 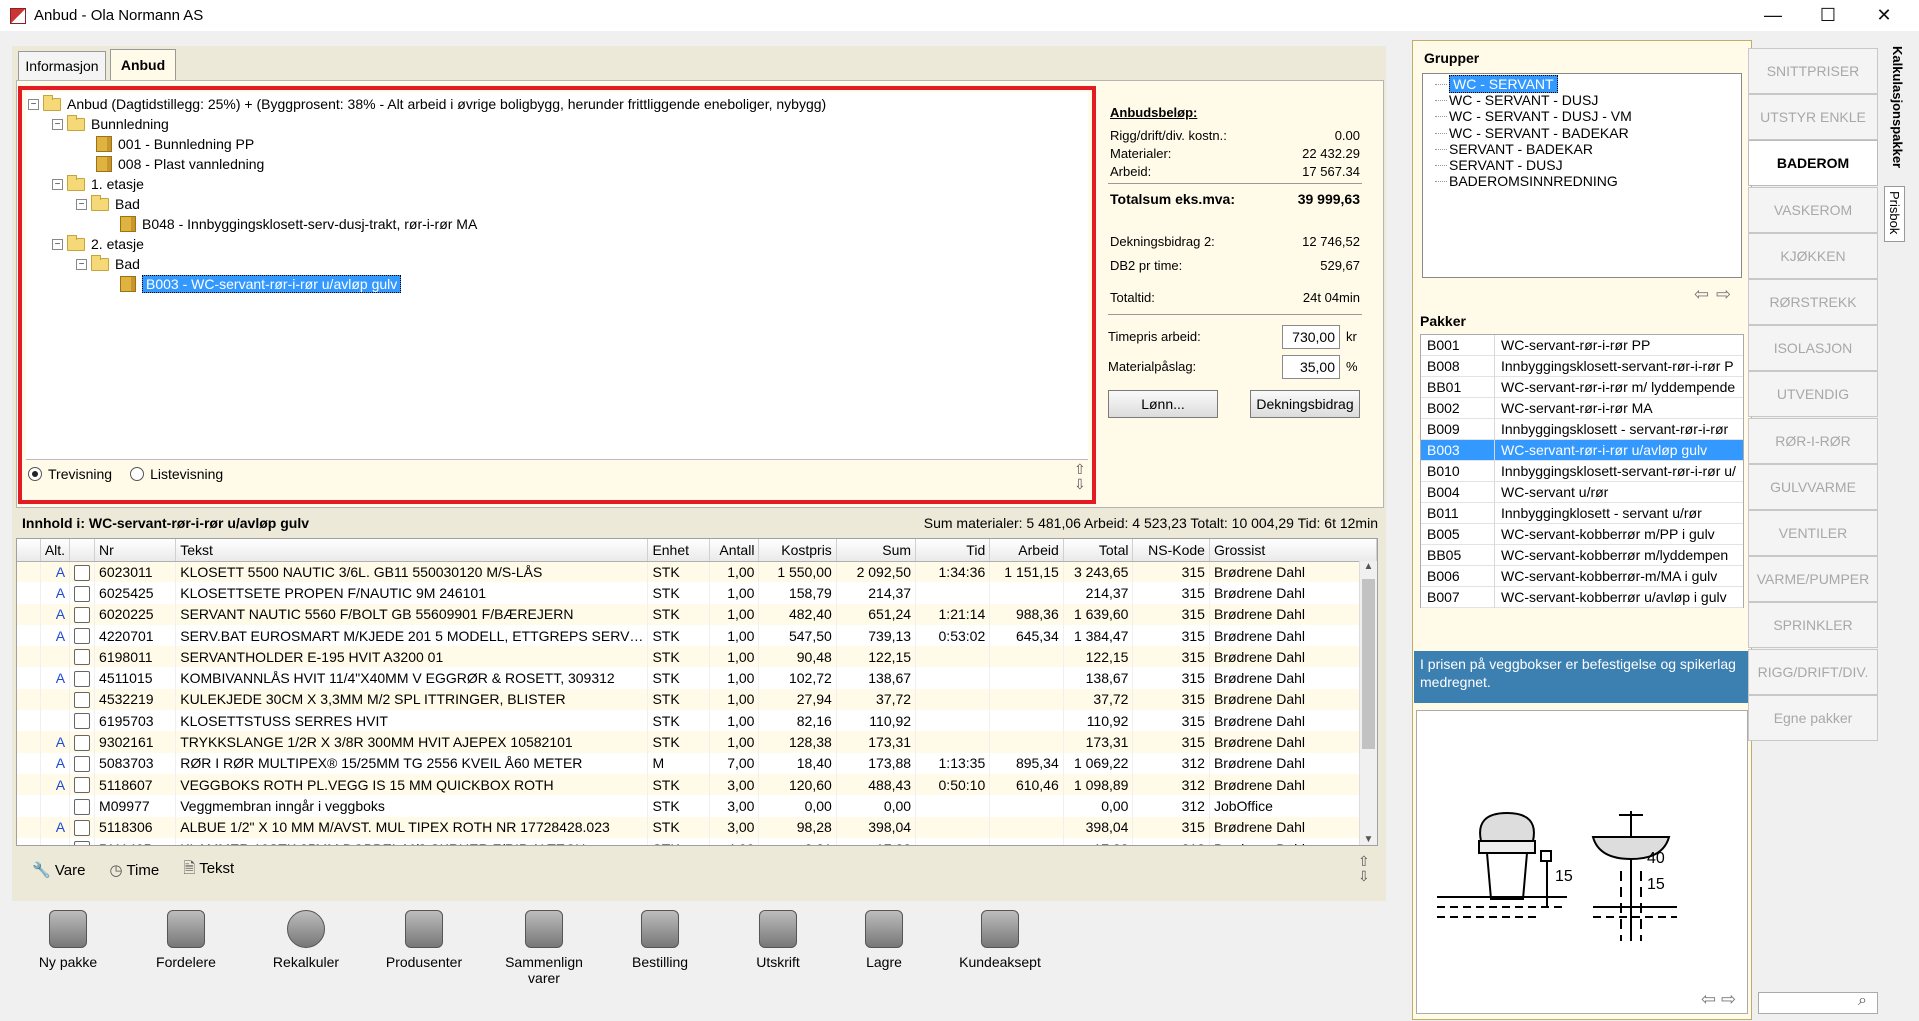 What do you see at coordinates (1582, 576) in the screenshot?
I see `package-row: B006 WC-servant-kobberrør-m/MA i gulv` at bounding box center [1582, 576].